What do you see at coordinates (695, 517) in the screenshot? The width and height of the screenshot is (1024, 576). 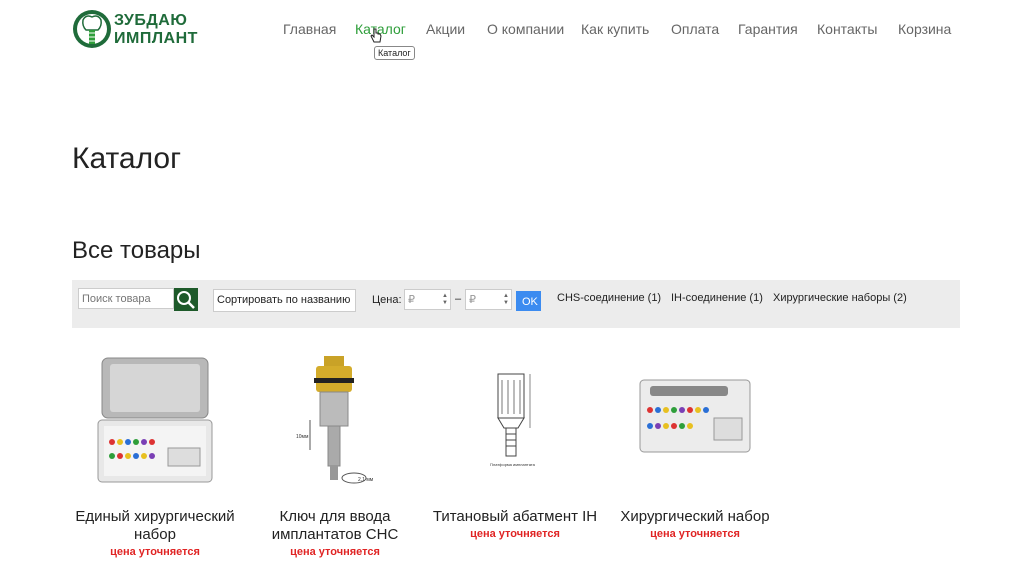 I see `product-name: Хирургический набор` at bounding box center [695, 517].